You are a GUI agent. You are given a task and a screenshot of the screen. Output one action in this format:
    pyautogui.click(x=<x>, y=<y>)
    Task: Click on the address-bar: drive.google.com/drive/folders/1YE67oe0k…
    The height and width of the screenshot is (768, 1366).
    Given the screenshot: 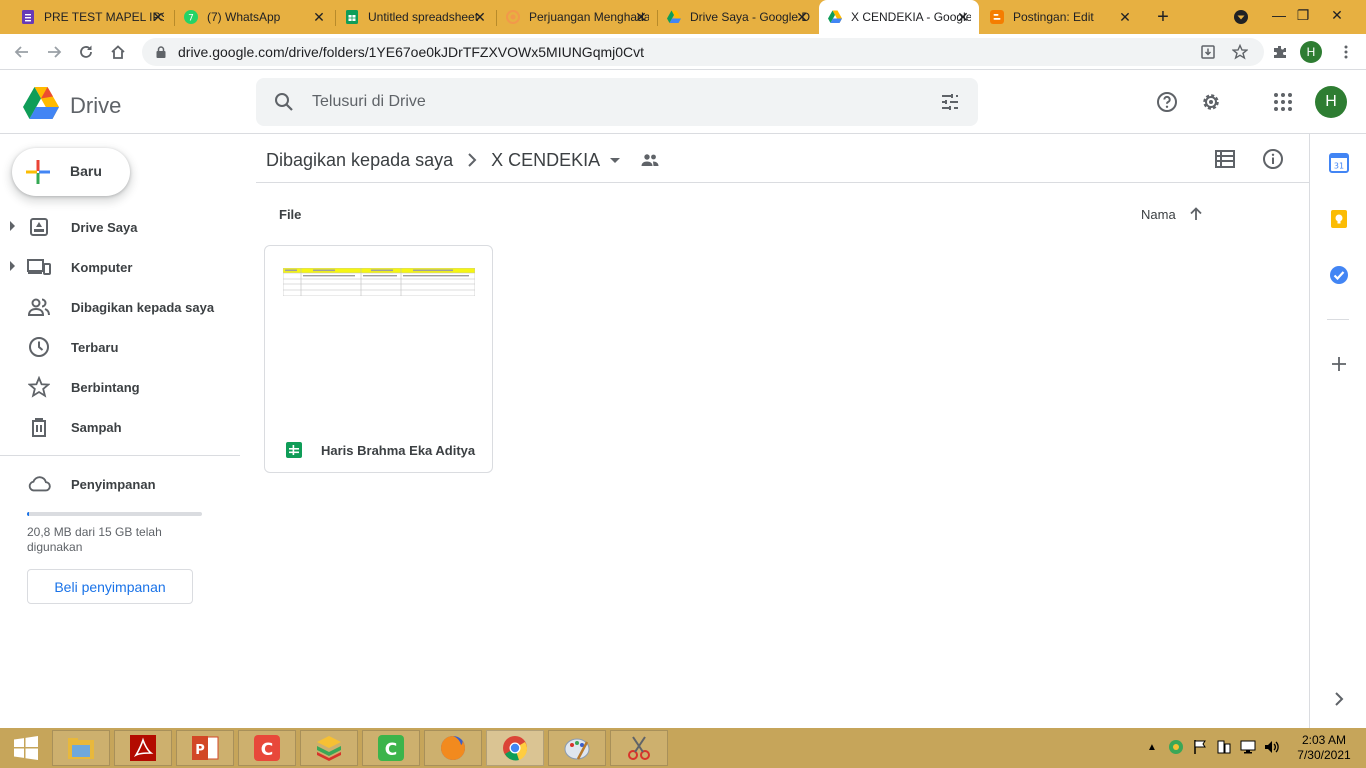 What is the action you would take?
    pyautogui.click(x=703, y=52)
    